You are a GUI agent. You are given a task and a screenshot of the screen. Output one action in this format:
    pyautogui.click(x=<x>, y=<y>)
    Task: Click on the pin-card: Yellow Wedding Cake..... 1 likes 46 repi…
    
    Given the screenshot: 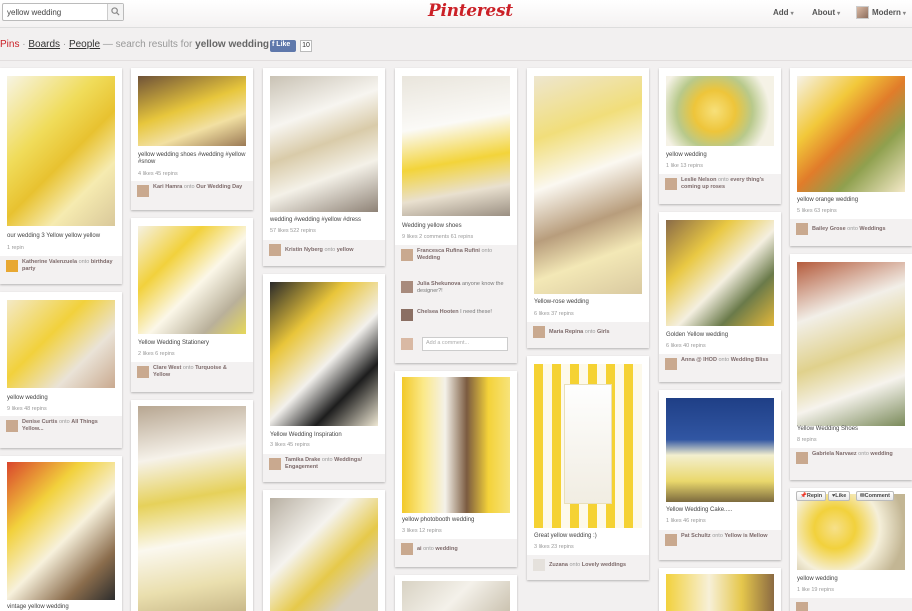 What is the action you would take?
    pyautogui.click(x=720, y=475)
    